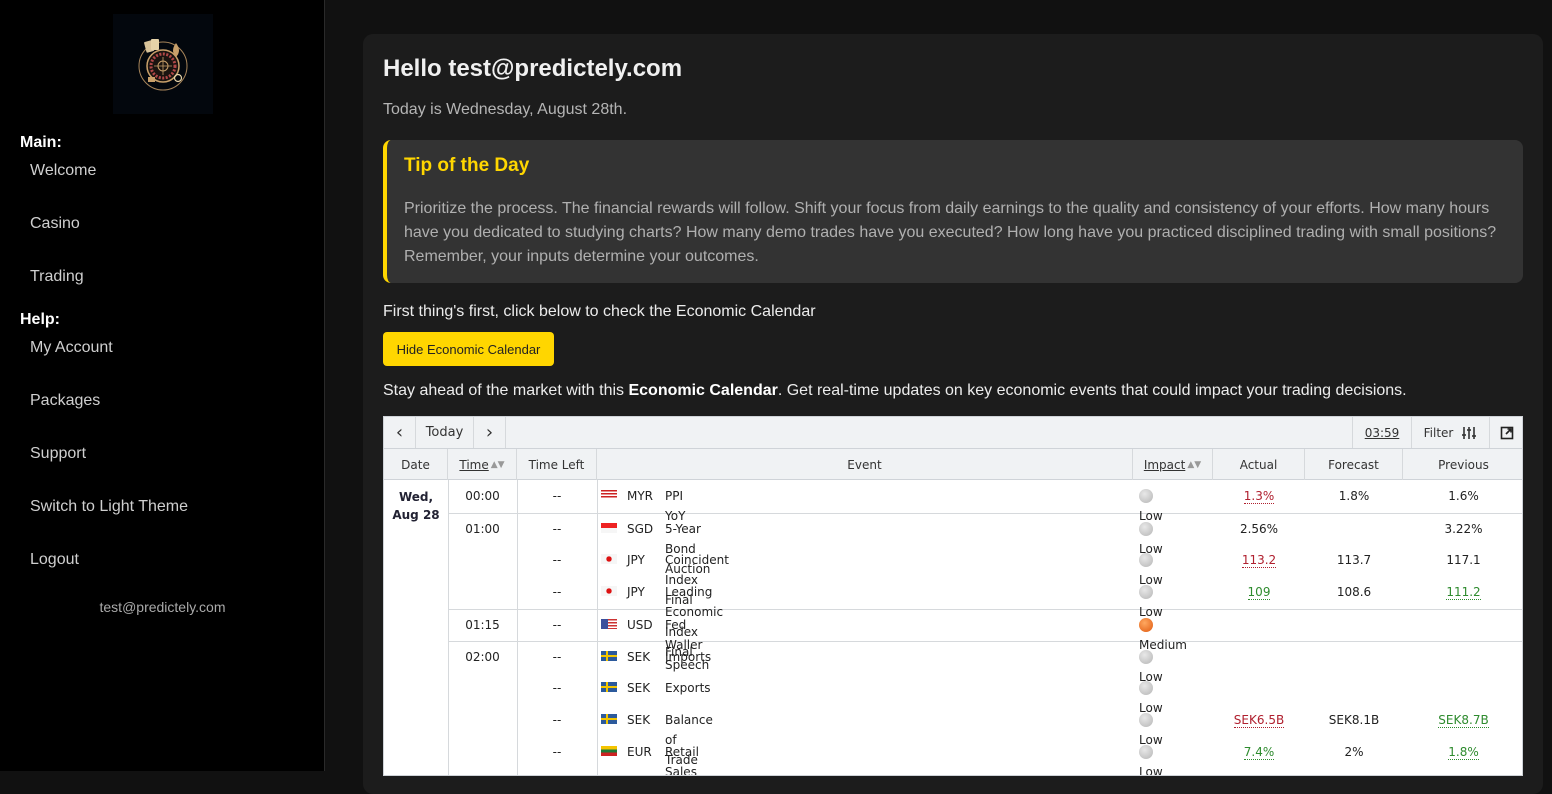  I want to click on calendar-toolbar: ‹ Today › 03:59 Filter, so click(953, 433).